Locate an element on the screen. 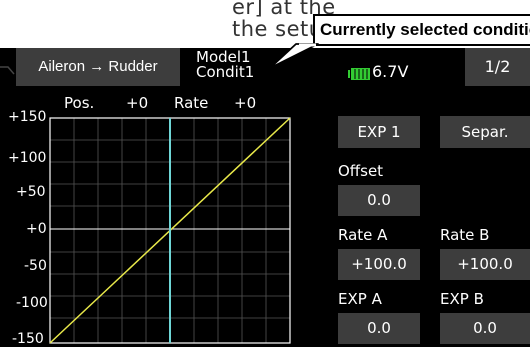 Image resolution: width=530 pixels, height=347 pixels. exp-a-label: EXP A is located at coordinates (360, 299).